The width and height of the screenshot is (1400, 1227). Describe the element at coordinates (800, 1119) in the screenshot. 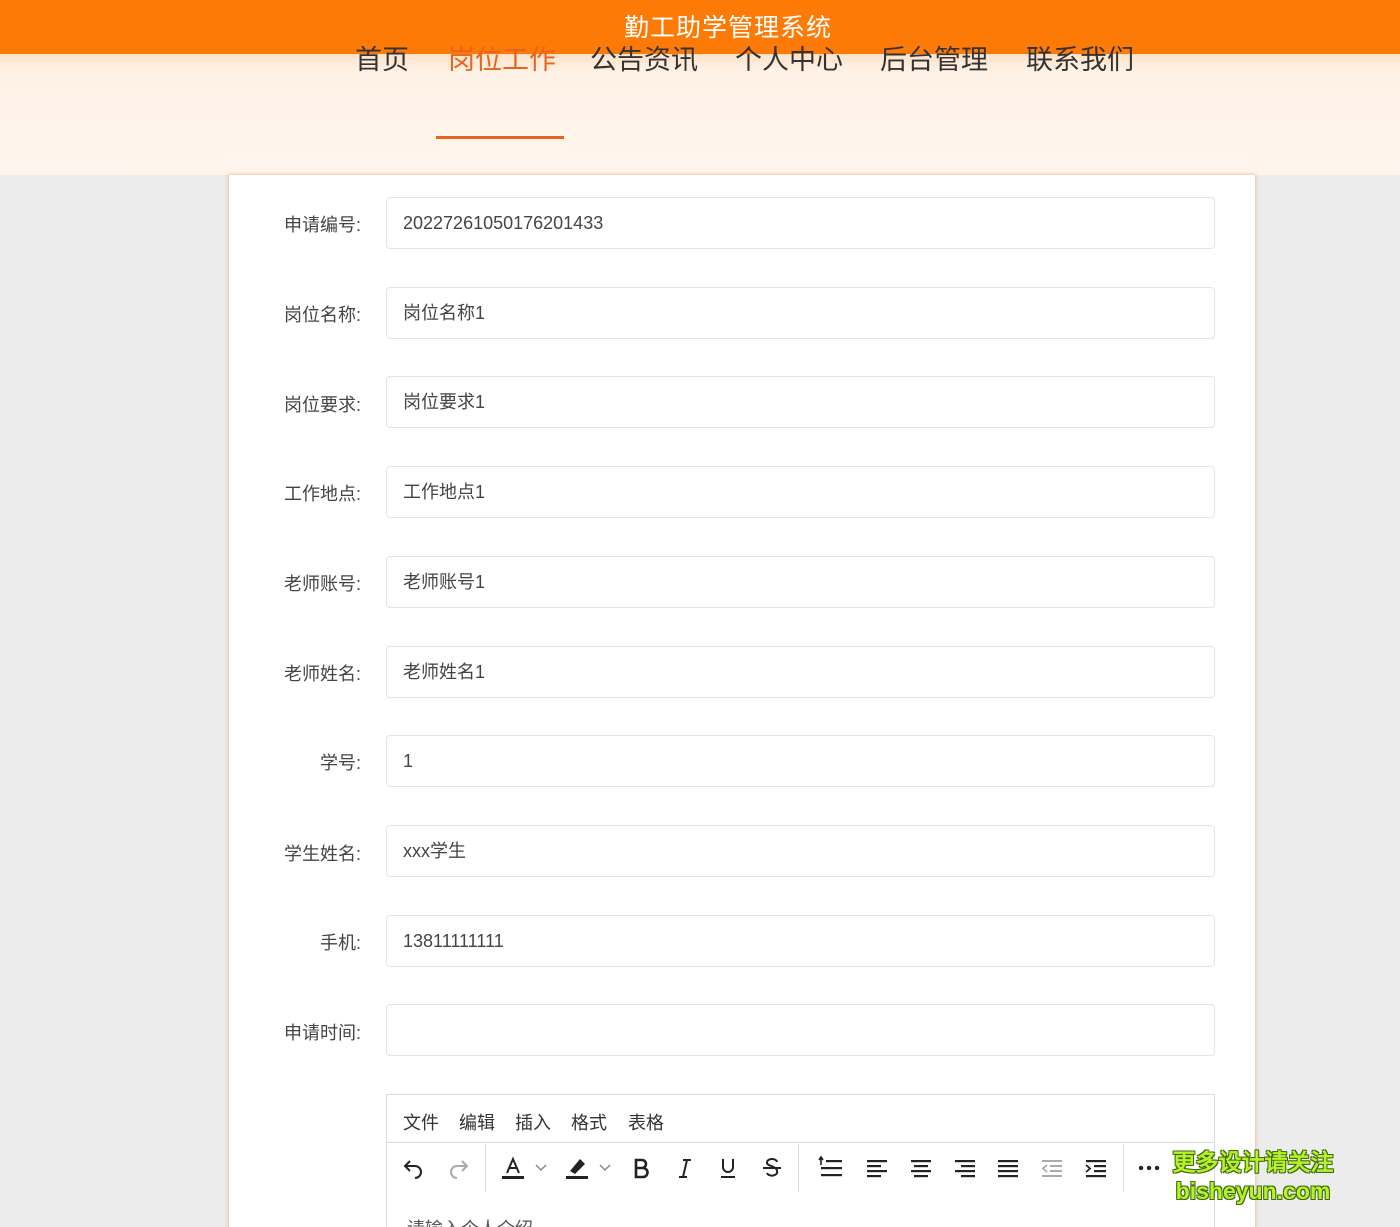

I see `editor-menubar: 文件 编辑 插入 格式 表格` at that location.